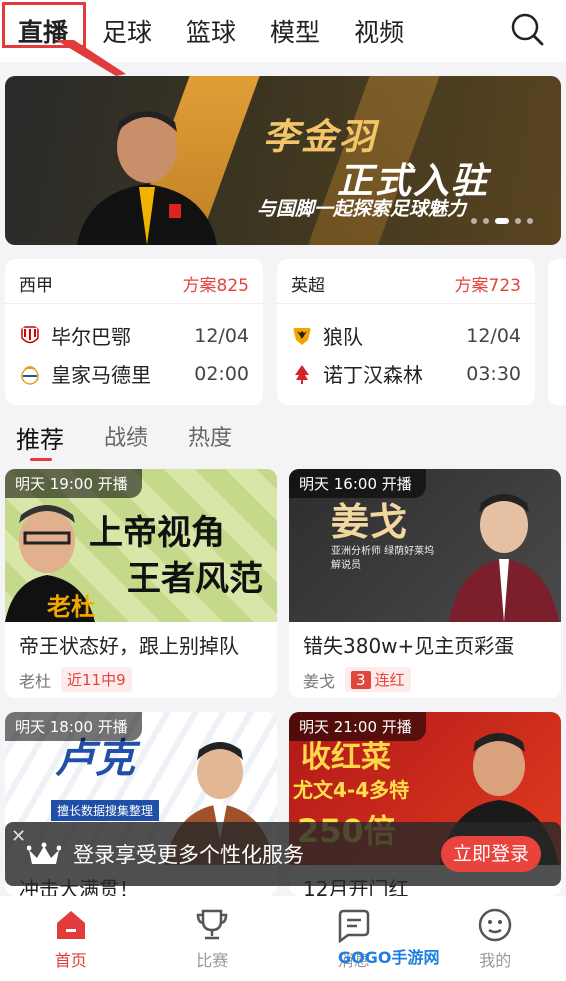  I want to click on nav-home-label: 首页, so click(70, 960).